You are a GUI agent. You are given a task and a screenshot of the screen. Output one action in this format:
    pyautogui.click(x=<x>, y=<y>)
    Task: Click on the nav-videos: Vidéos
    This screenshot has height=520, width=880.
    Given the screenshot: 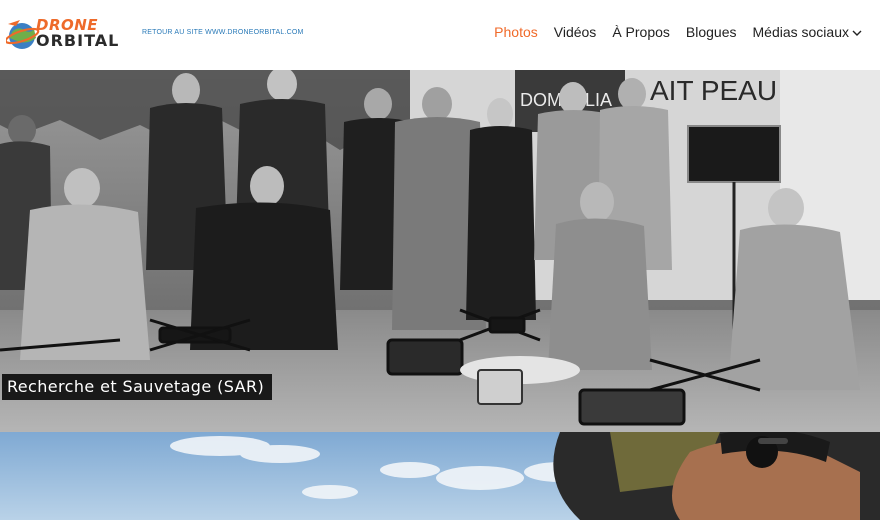 What is the action you would take?
    pyautogui.click(x=575, y=32)
    